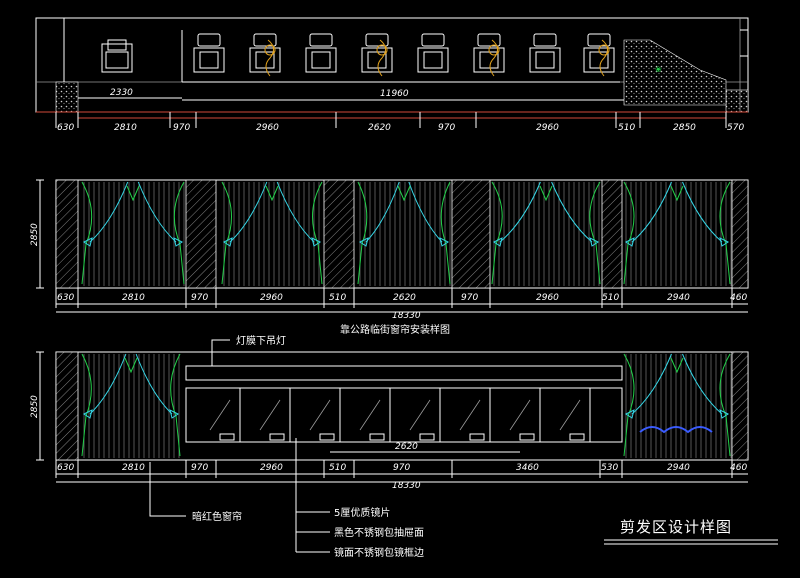  Describe the element at coordinates (65, 128) in the screenshot. I see `plan-dim-label: 630` at that location.